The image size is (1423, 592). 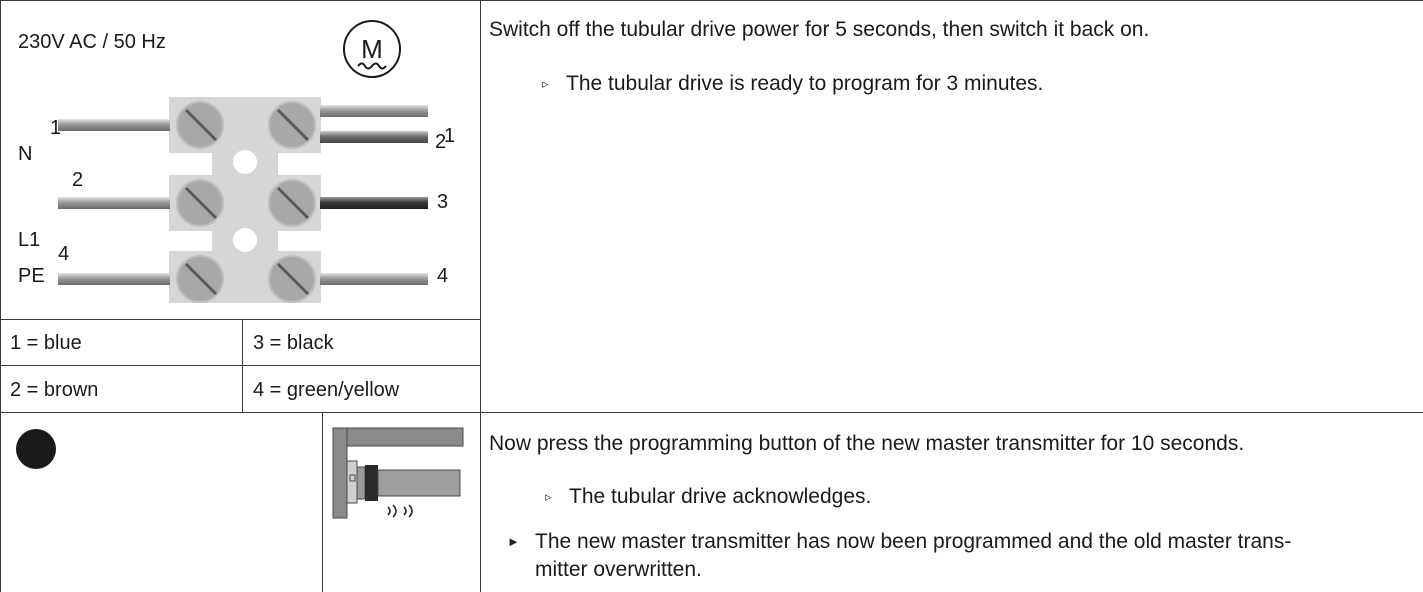 I want to click on tubular-drive-icon, so click(x=398, y=473).